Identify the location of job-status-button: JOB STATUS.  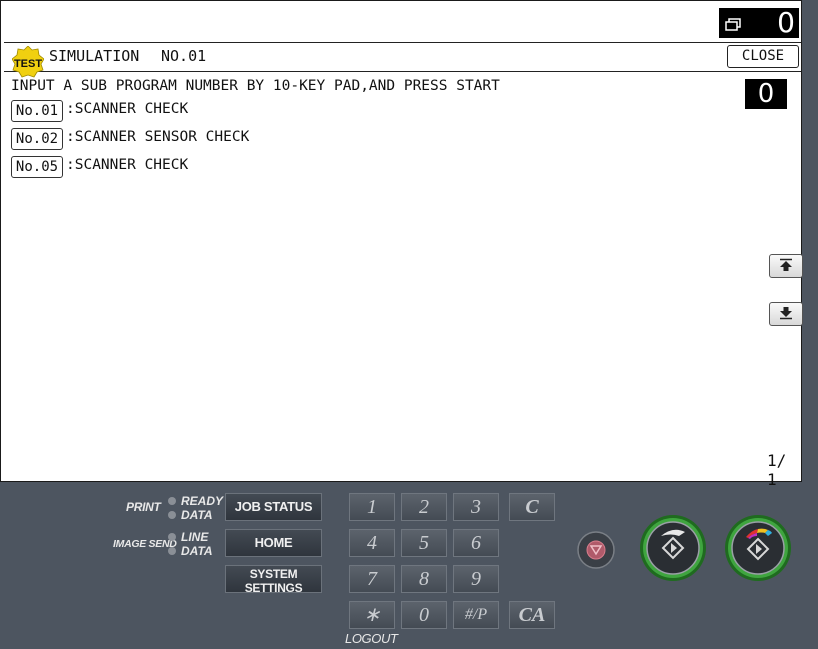
(273, 507).